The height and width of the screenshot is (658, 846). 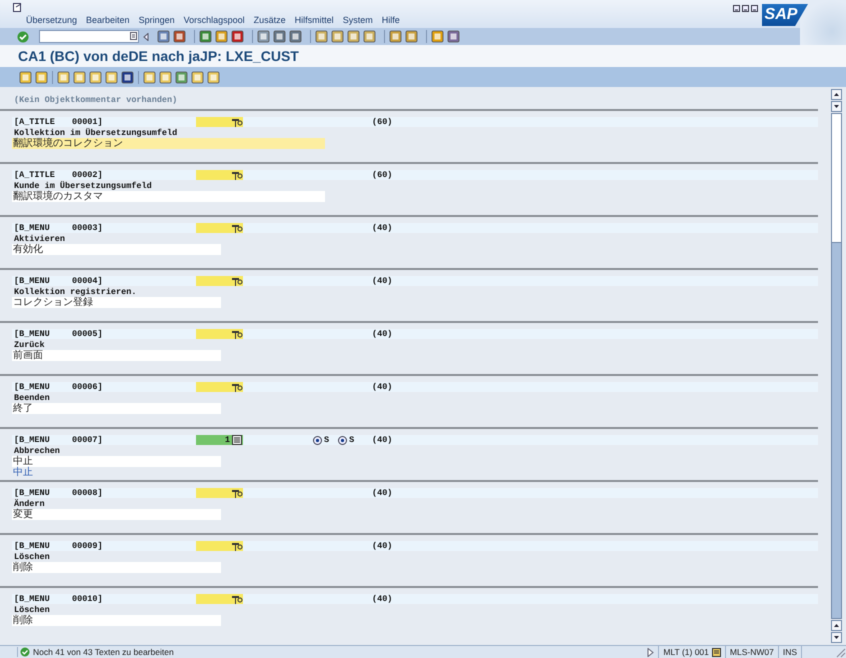 I want to click on restore-icon, so click(x=745, y=8).